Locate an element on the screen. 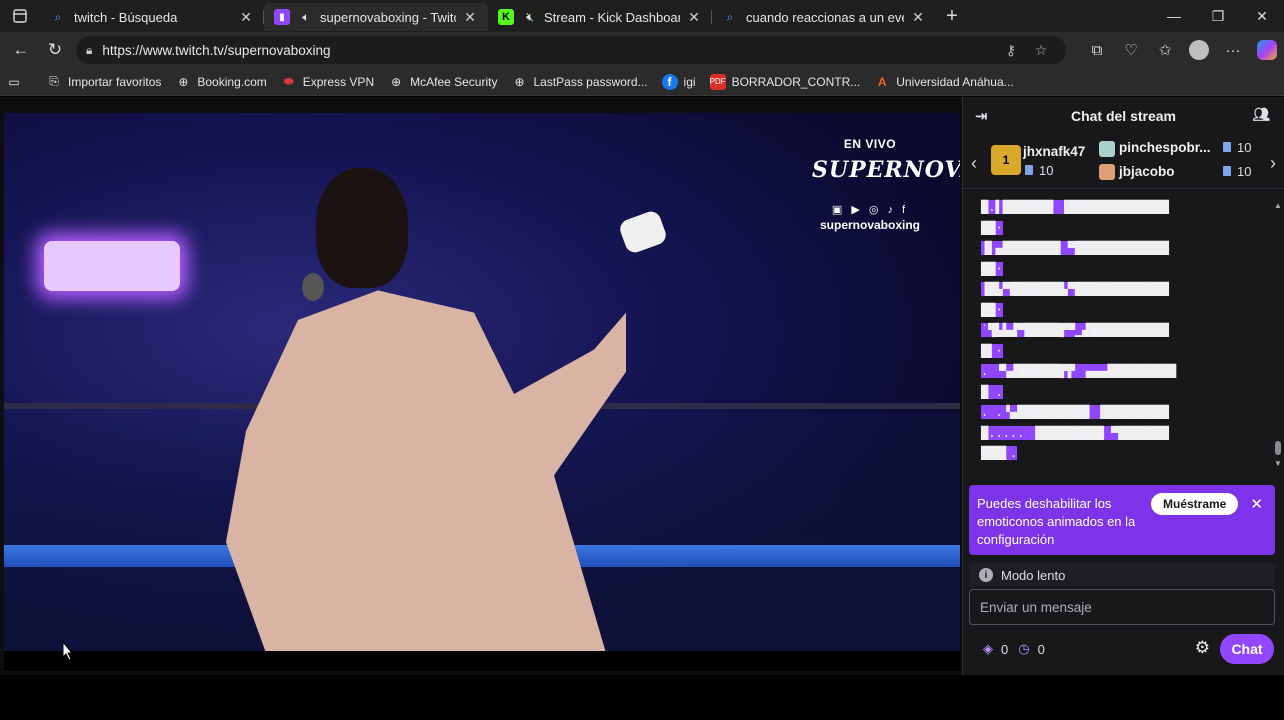 This screenshot has width=1284, height=720. chat-input-placeholder: Enviar un mensaje is located at coordinates (1036, 607).